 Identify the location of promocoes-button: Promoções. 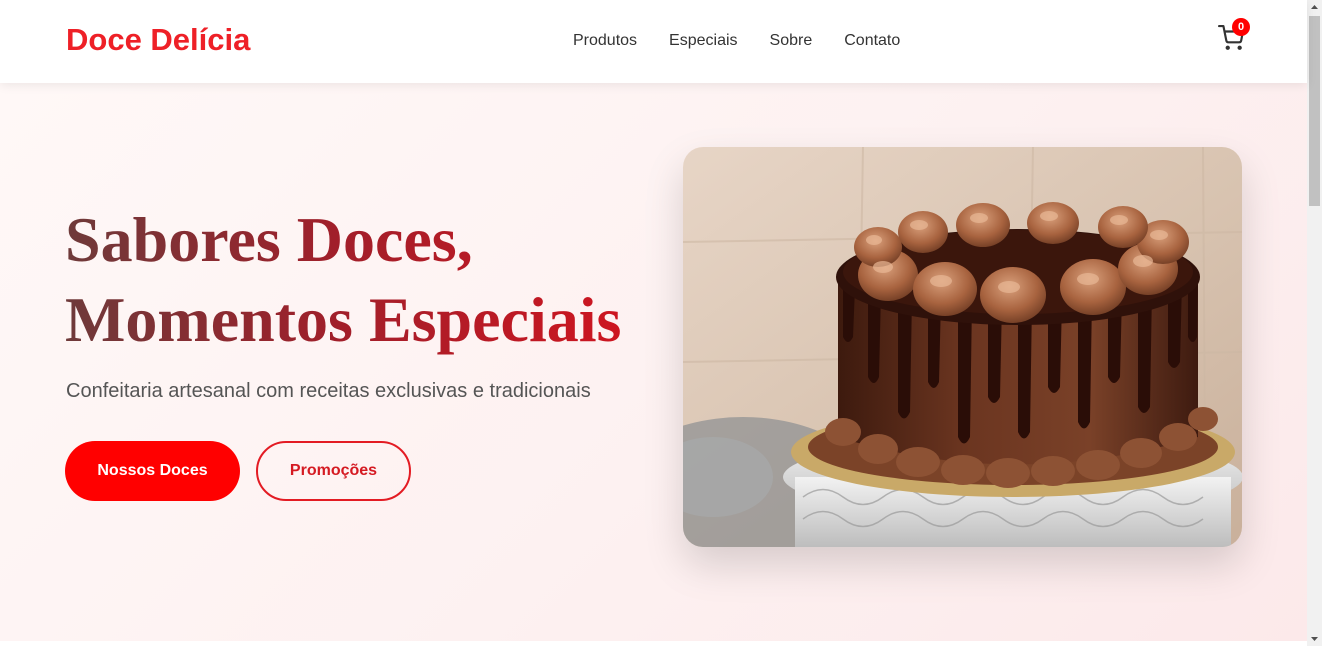
(333, 471).